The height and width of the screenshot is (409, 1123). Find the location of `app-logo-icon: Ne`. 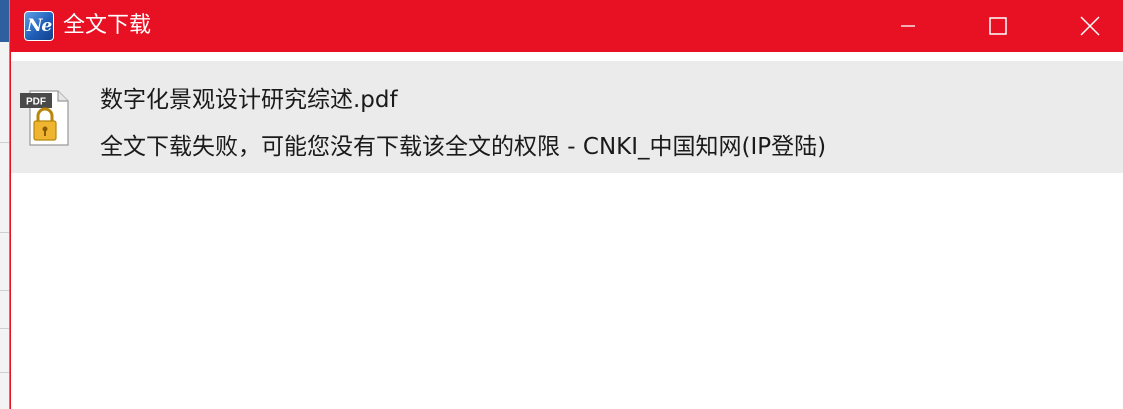

app-logo-icon: Ne is located at coordinates (39, 26).